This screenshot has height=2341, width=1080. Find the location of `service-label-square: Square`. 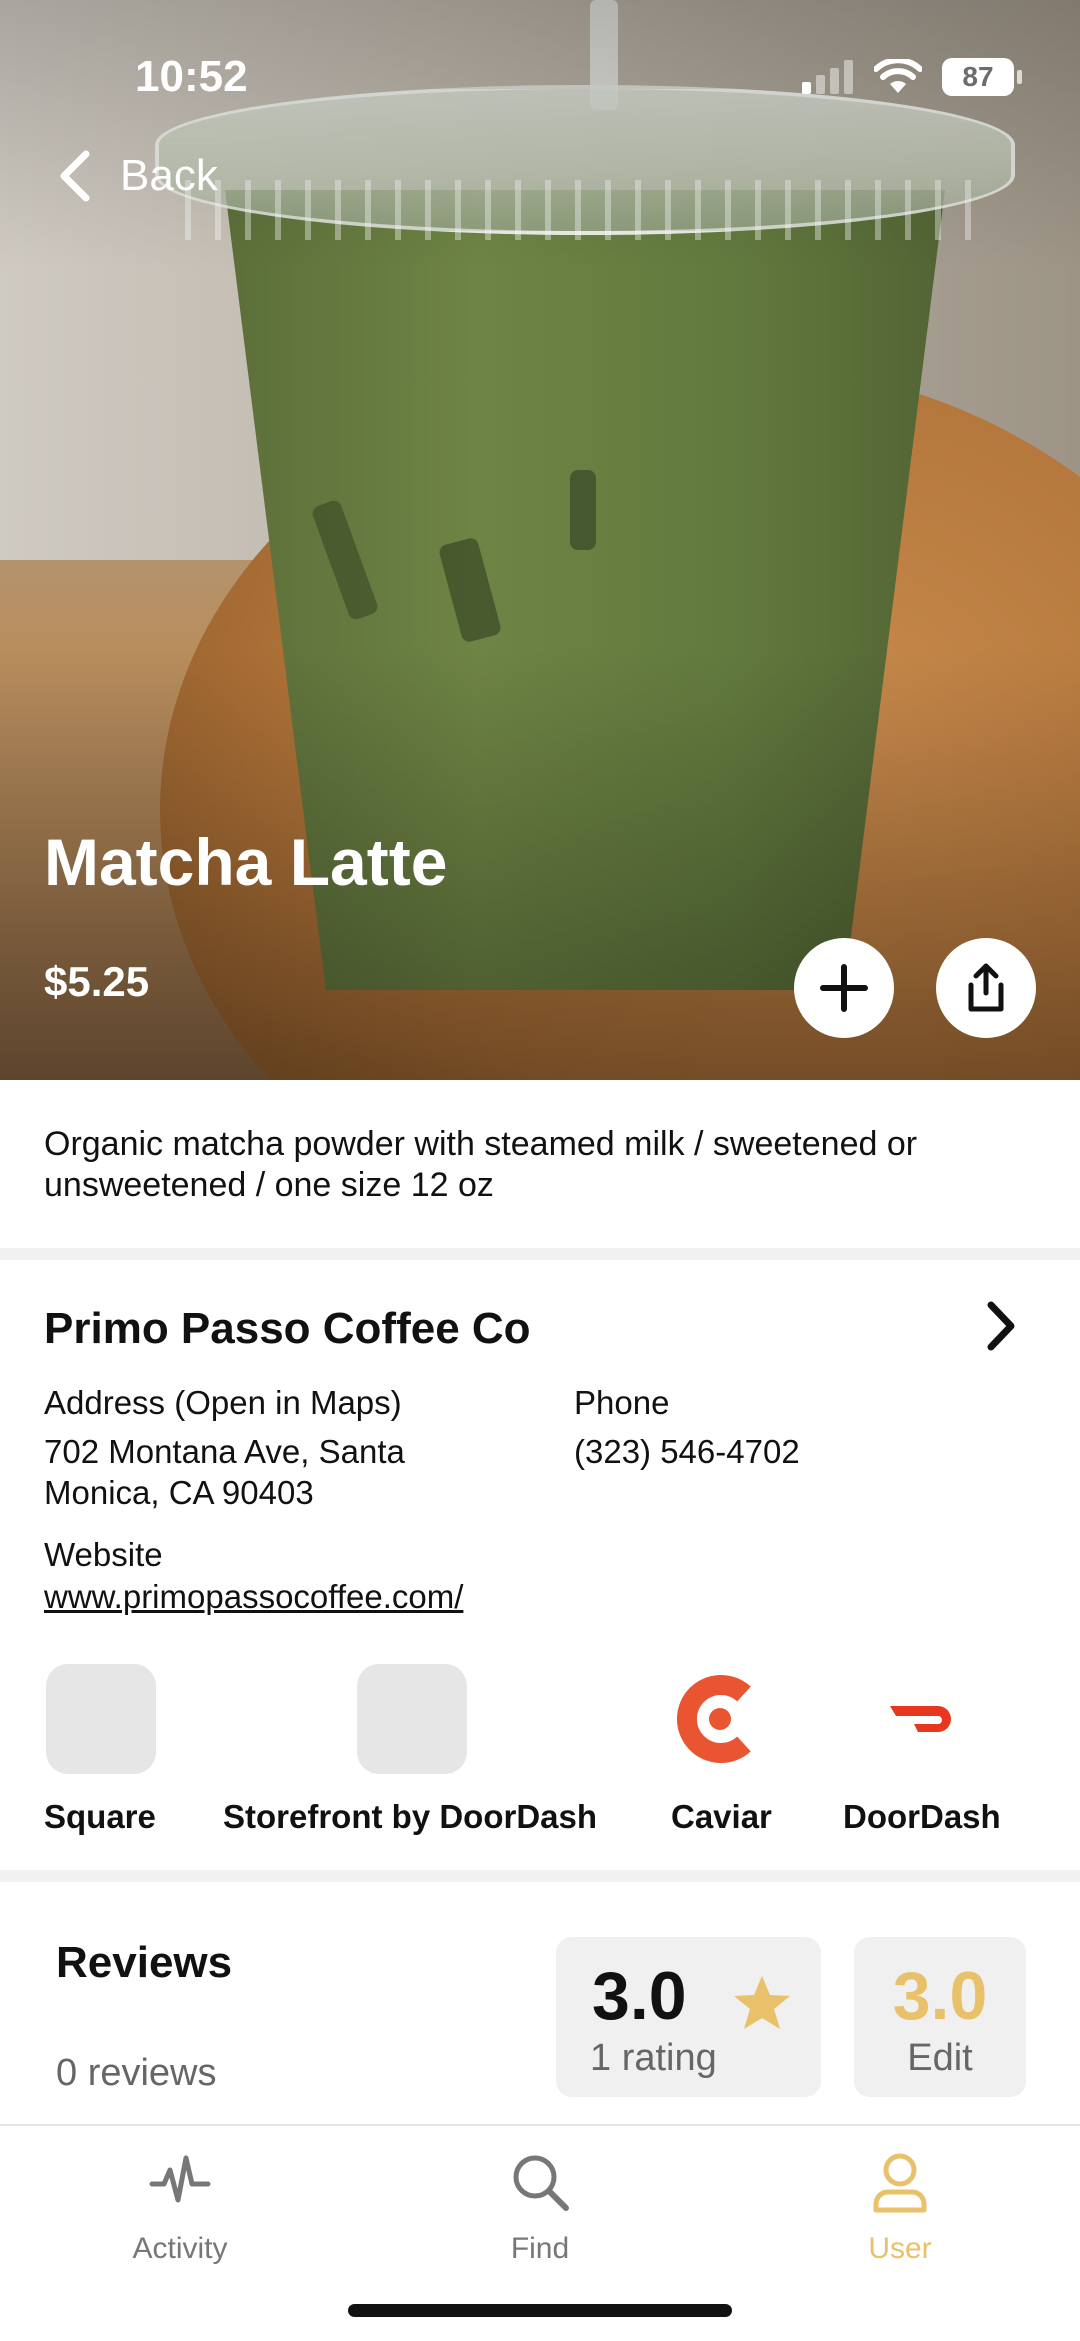

service-label-square: Square is located at coordinates (100, 1817).